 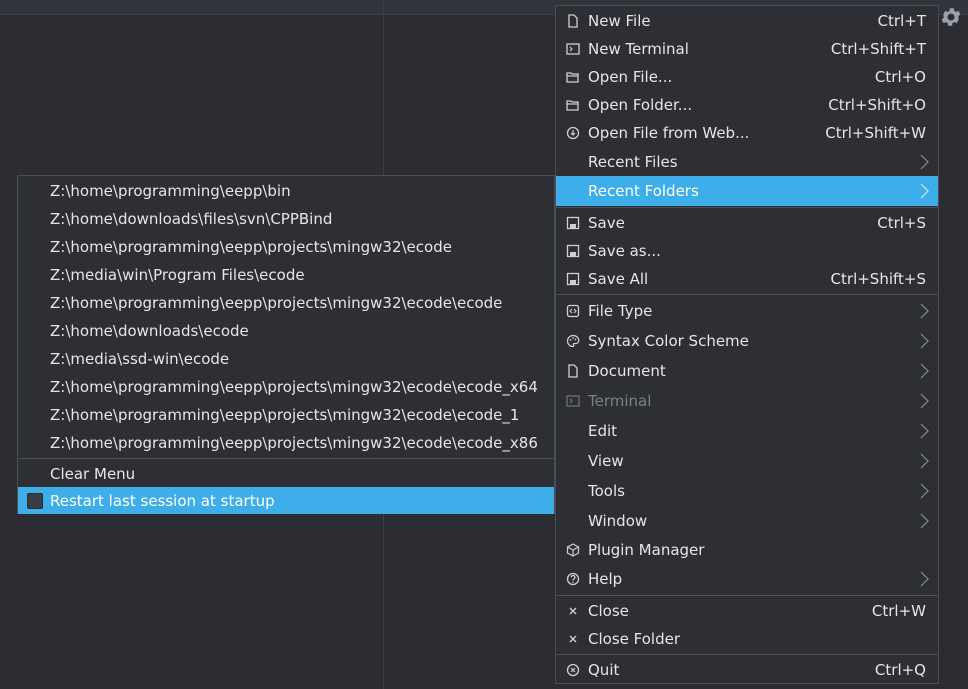 I want to click on terminal-icon, so click(x=573, y=49).